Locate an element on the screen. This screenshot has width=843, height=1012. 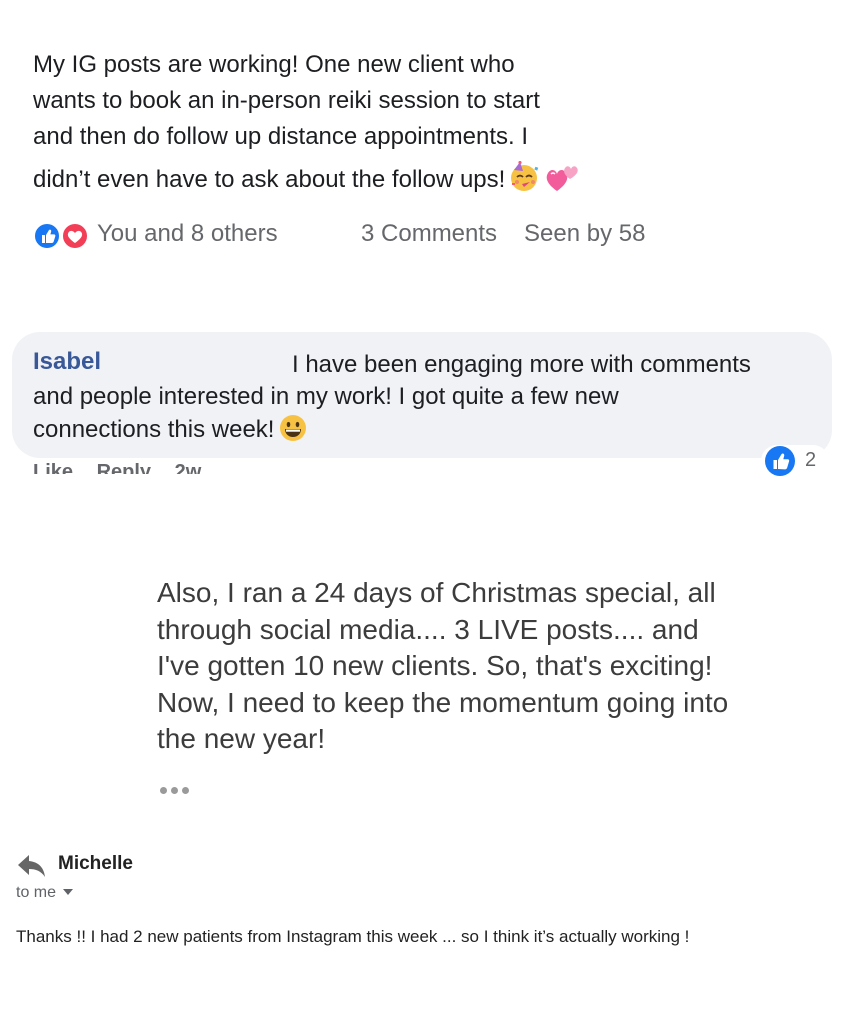
two-hearts-icon is located at coordinates (562, 183).